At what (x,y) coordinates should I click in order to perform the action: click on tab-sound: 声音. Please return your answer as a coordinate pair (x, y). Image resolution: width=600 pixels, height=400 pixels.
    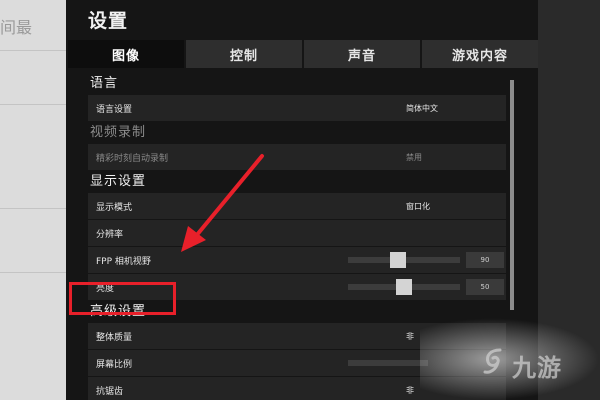
    Looking at the image, I should click on (362, 54).